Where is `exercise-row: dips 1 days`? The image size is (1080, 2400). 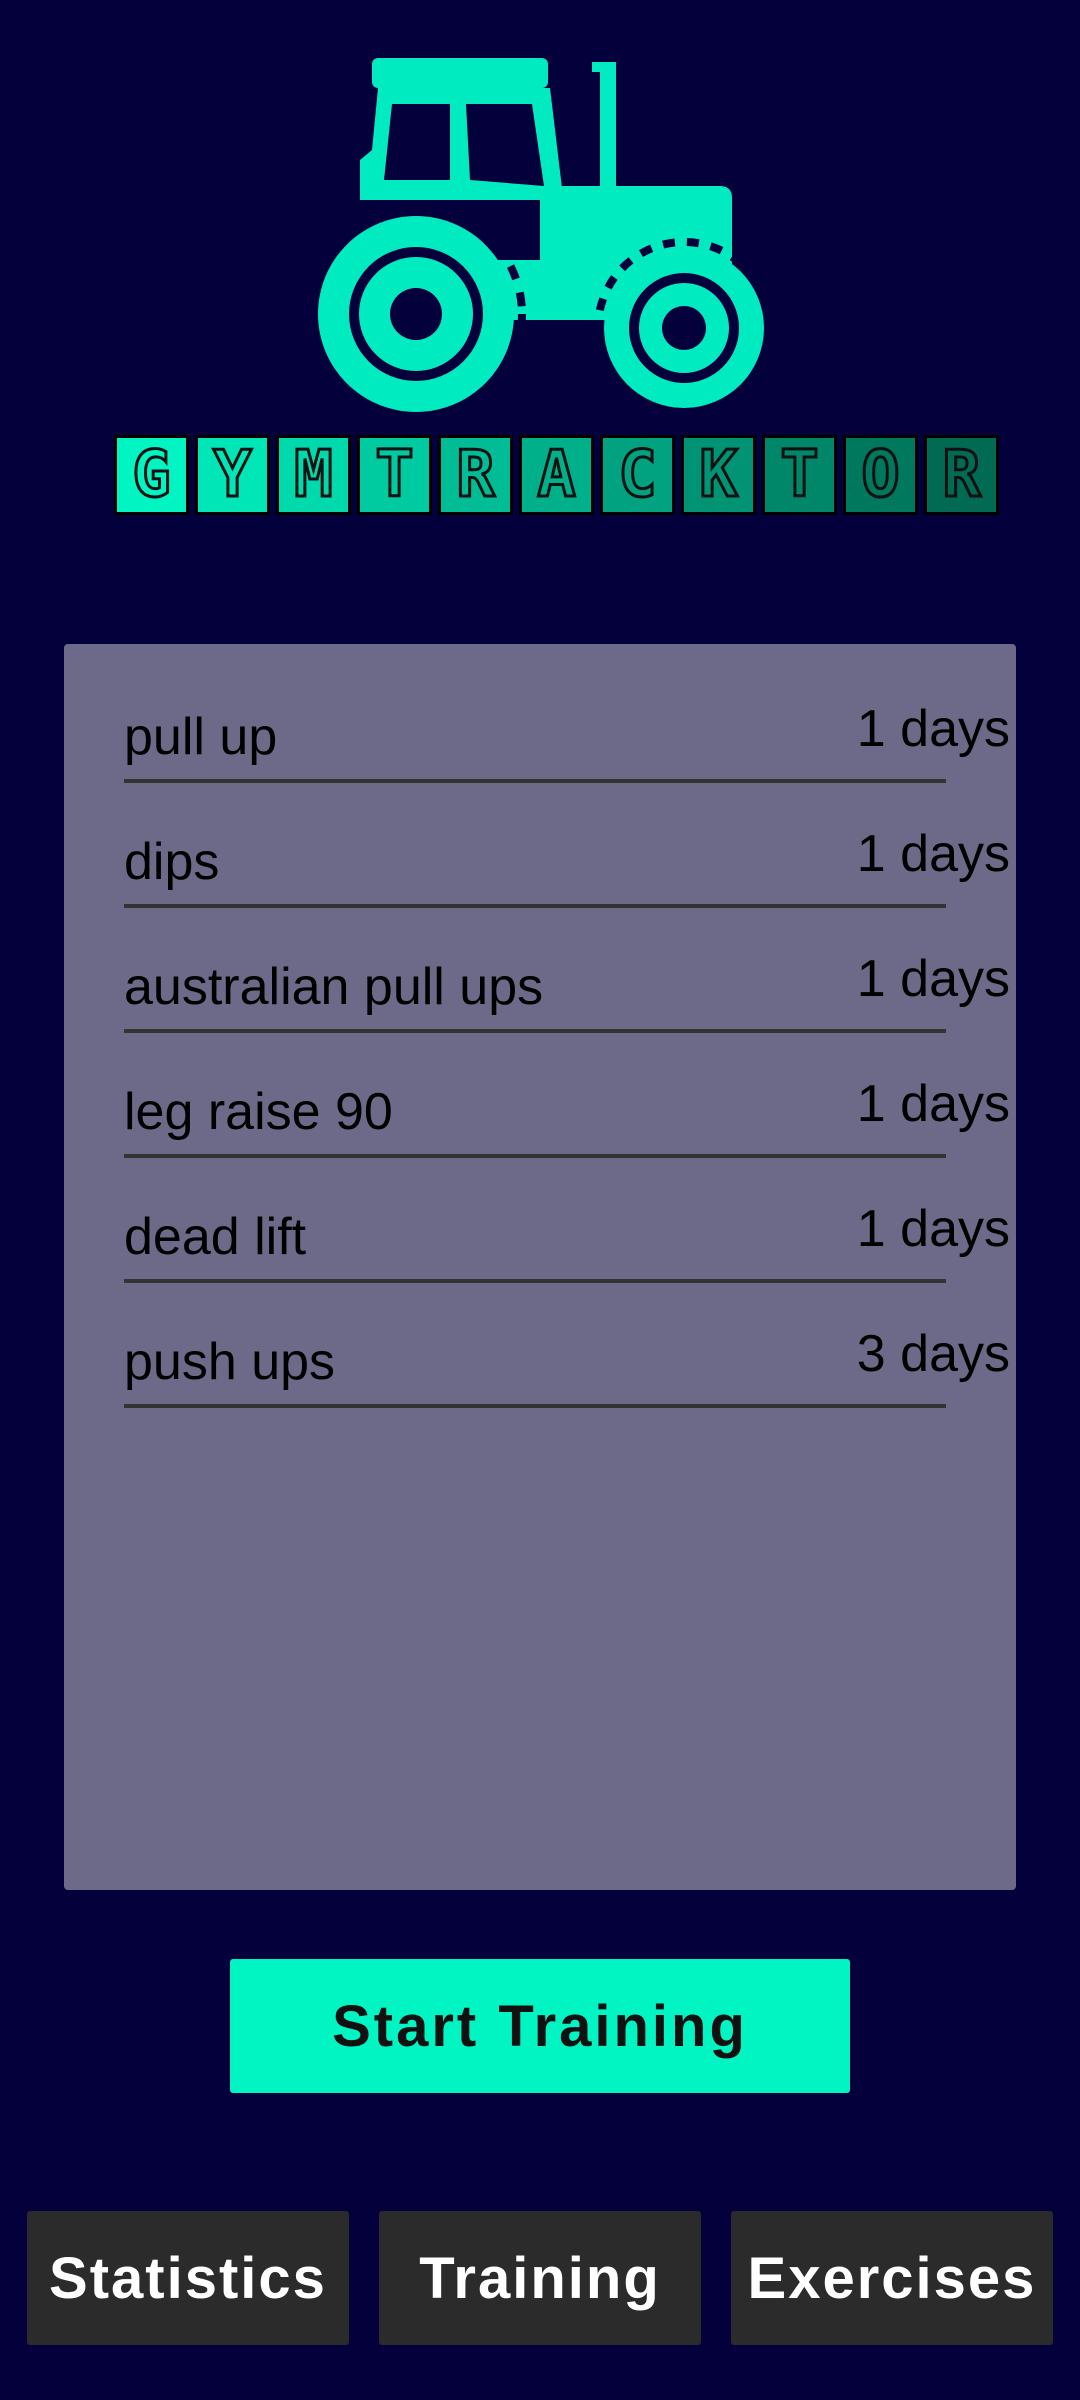 exercise-row: dips 1 days is located at coordinates (567, 845).